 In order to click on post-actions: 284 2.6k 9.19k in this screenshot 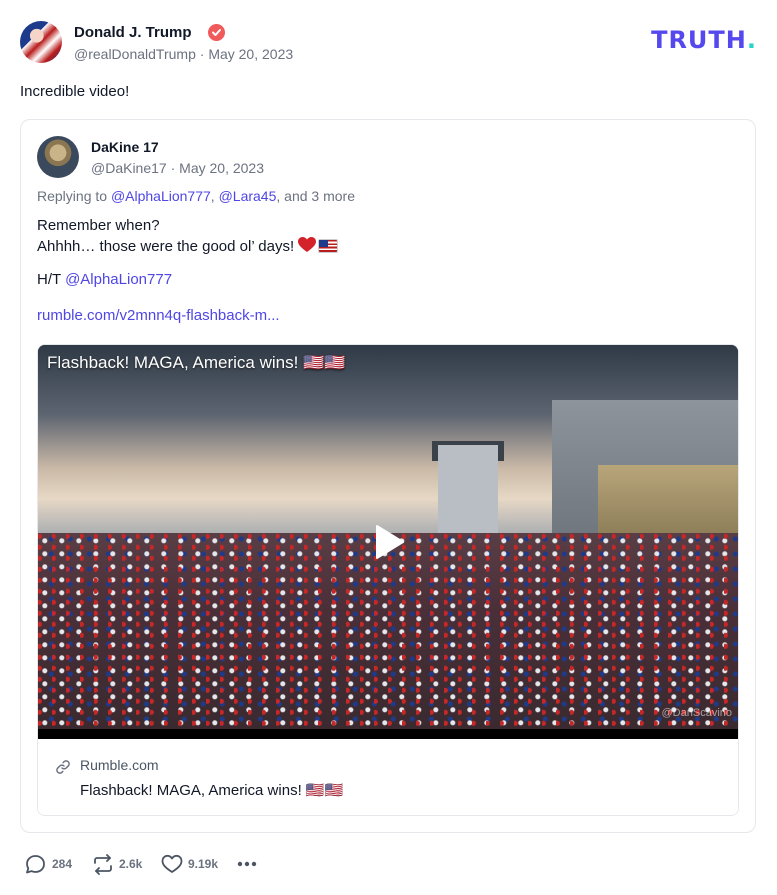, I will do `click(175, 864)`.